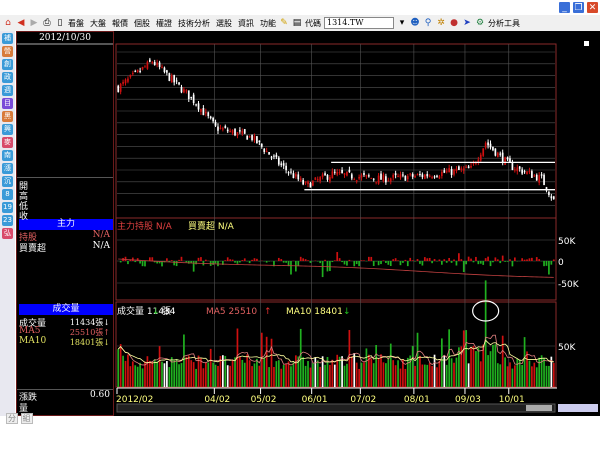  What do you see at coordinates (8, 23) in the screenshot?
I see `home-icon: ⌂` at bounding box center [8, 23].